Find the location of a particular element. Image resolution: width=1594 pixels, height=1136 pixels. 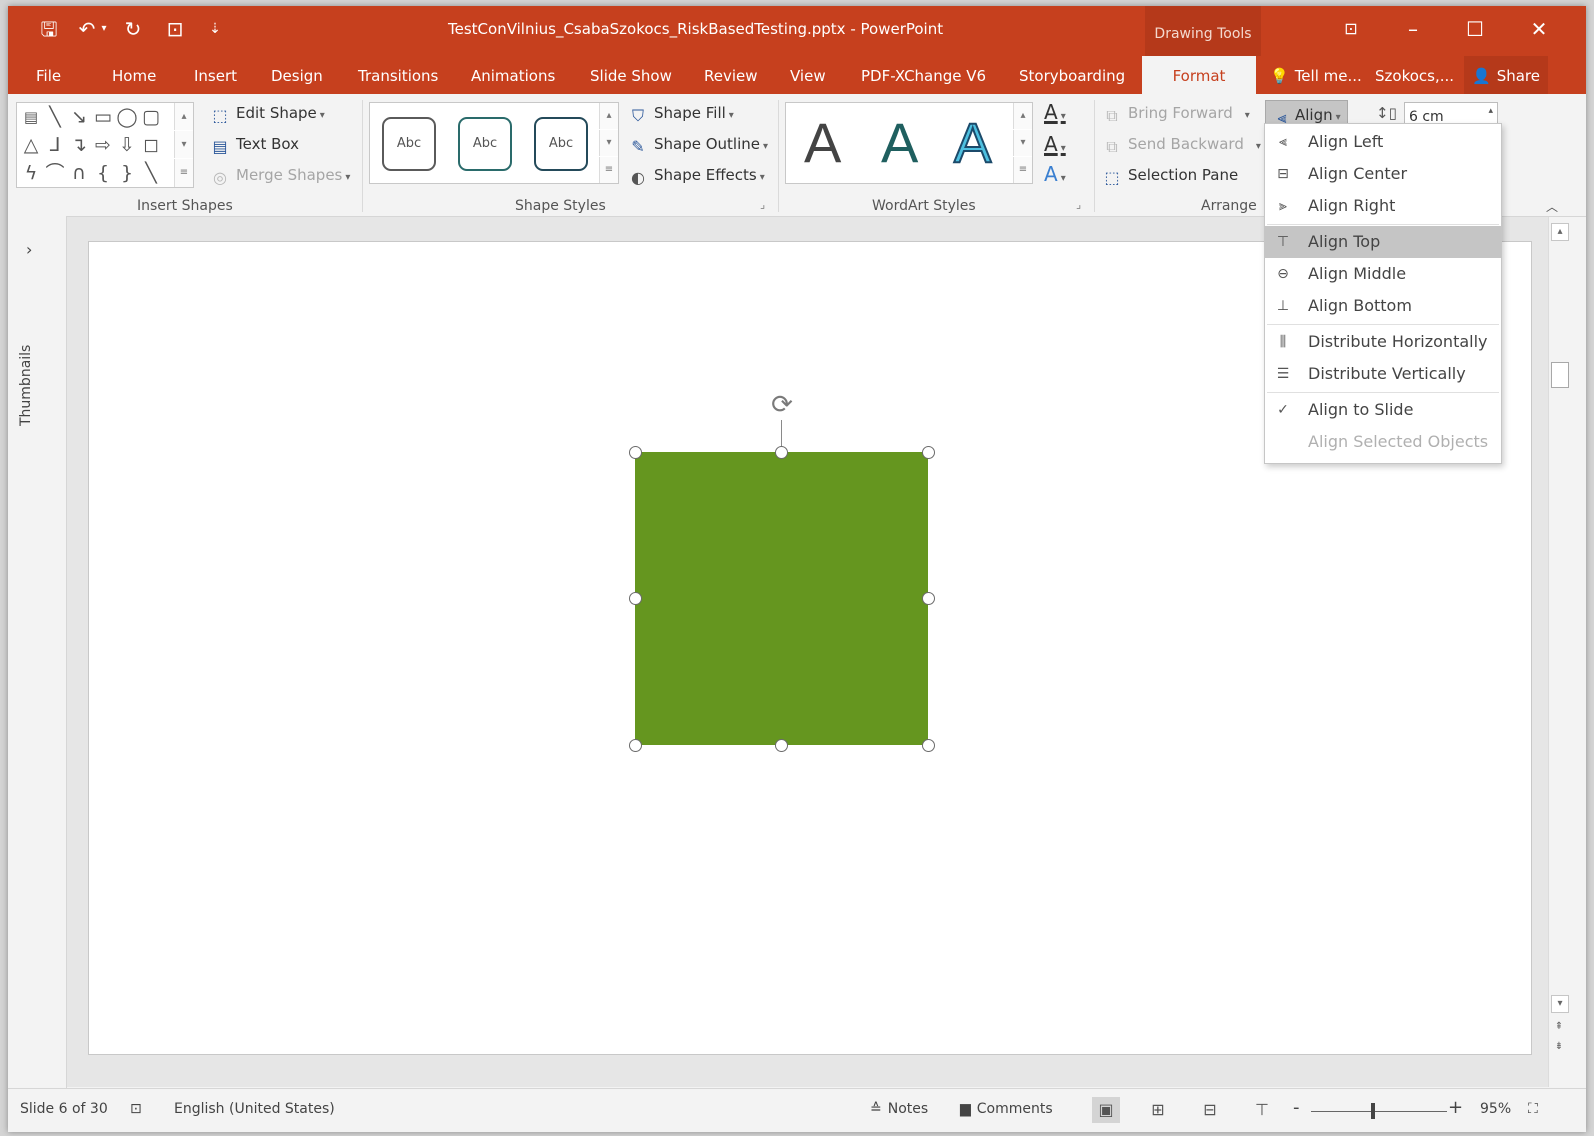

rotate-handle-icon: ⟳ is located at coordinates (782, 405).